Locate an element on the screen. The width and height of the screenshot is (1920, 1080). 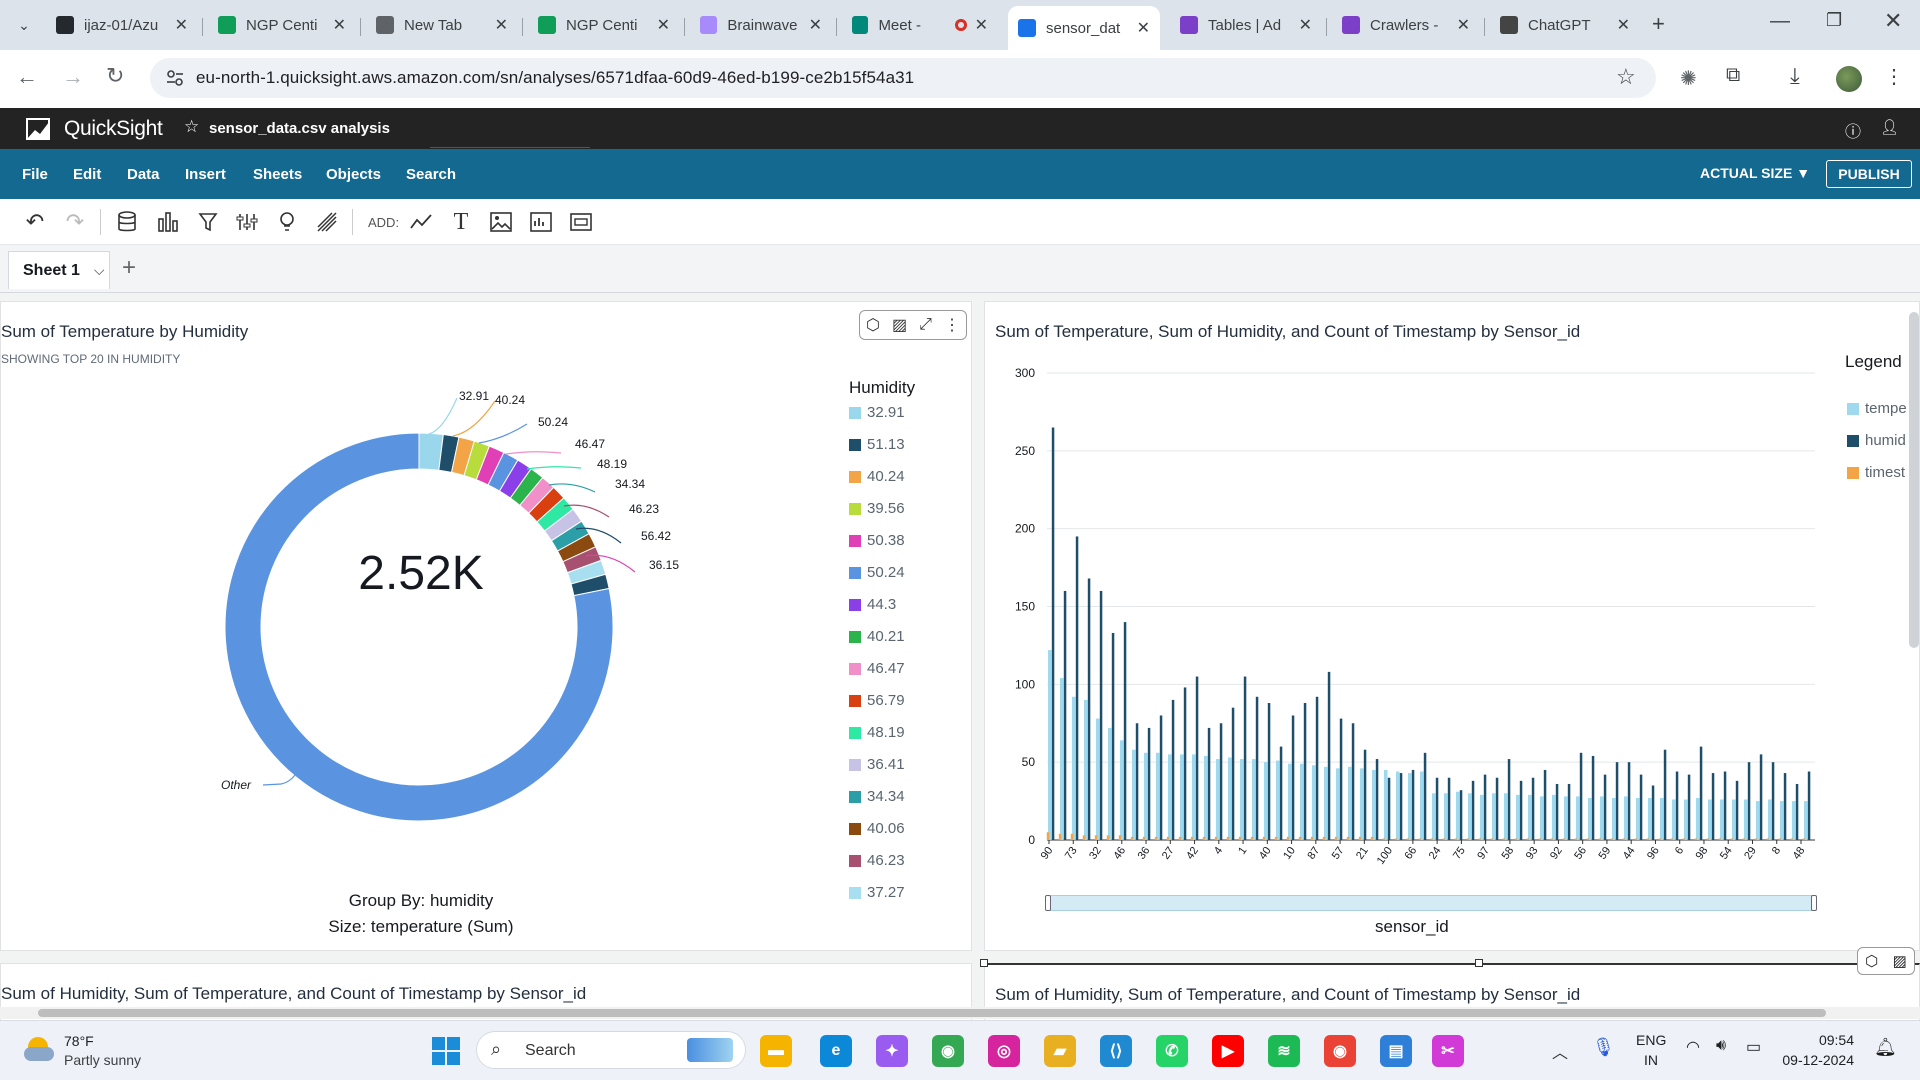
legend-item: 46.47 is located at coordinates (877, 668).